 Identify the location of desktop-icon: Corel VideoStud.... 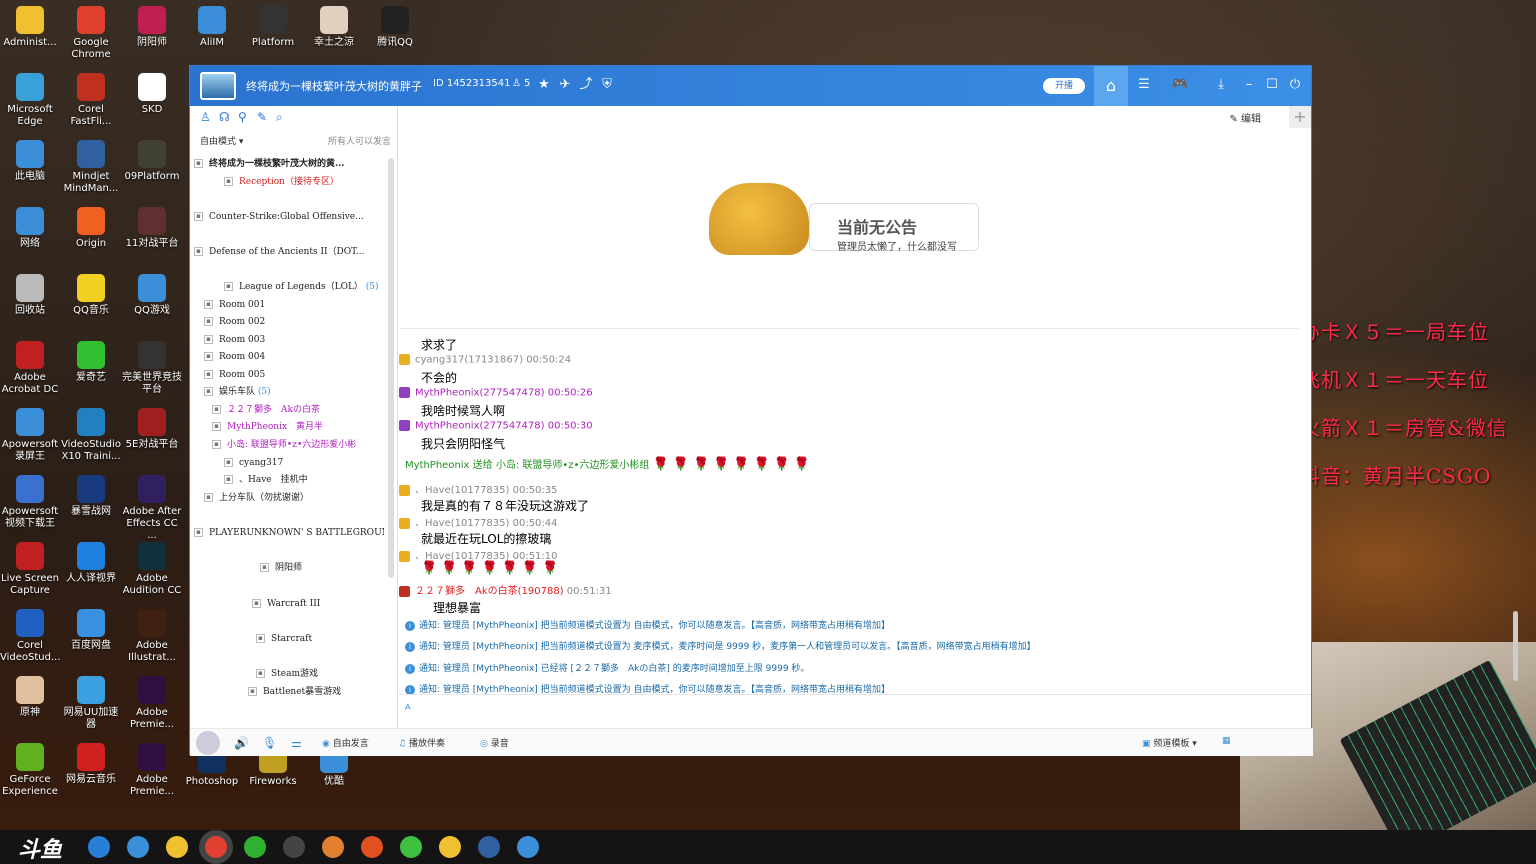
(30, 642).